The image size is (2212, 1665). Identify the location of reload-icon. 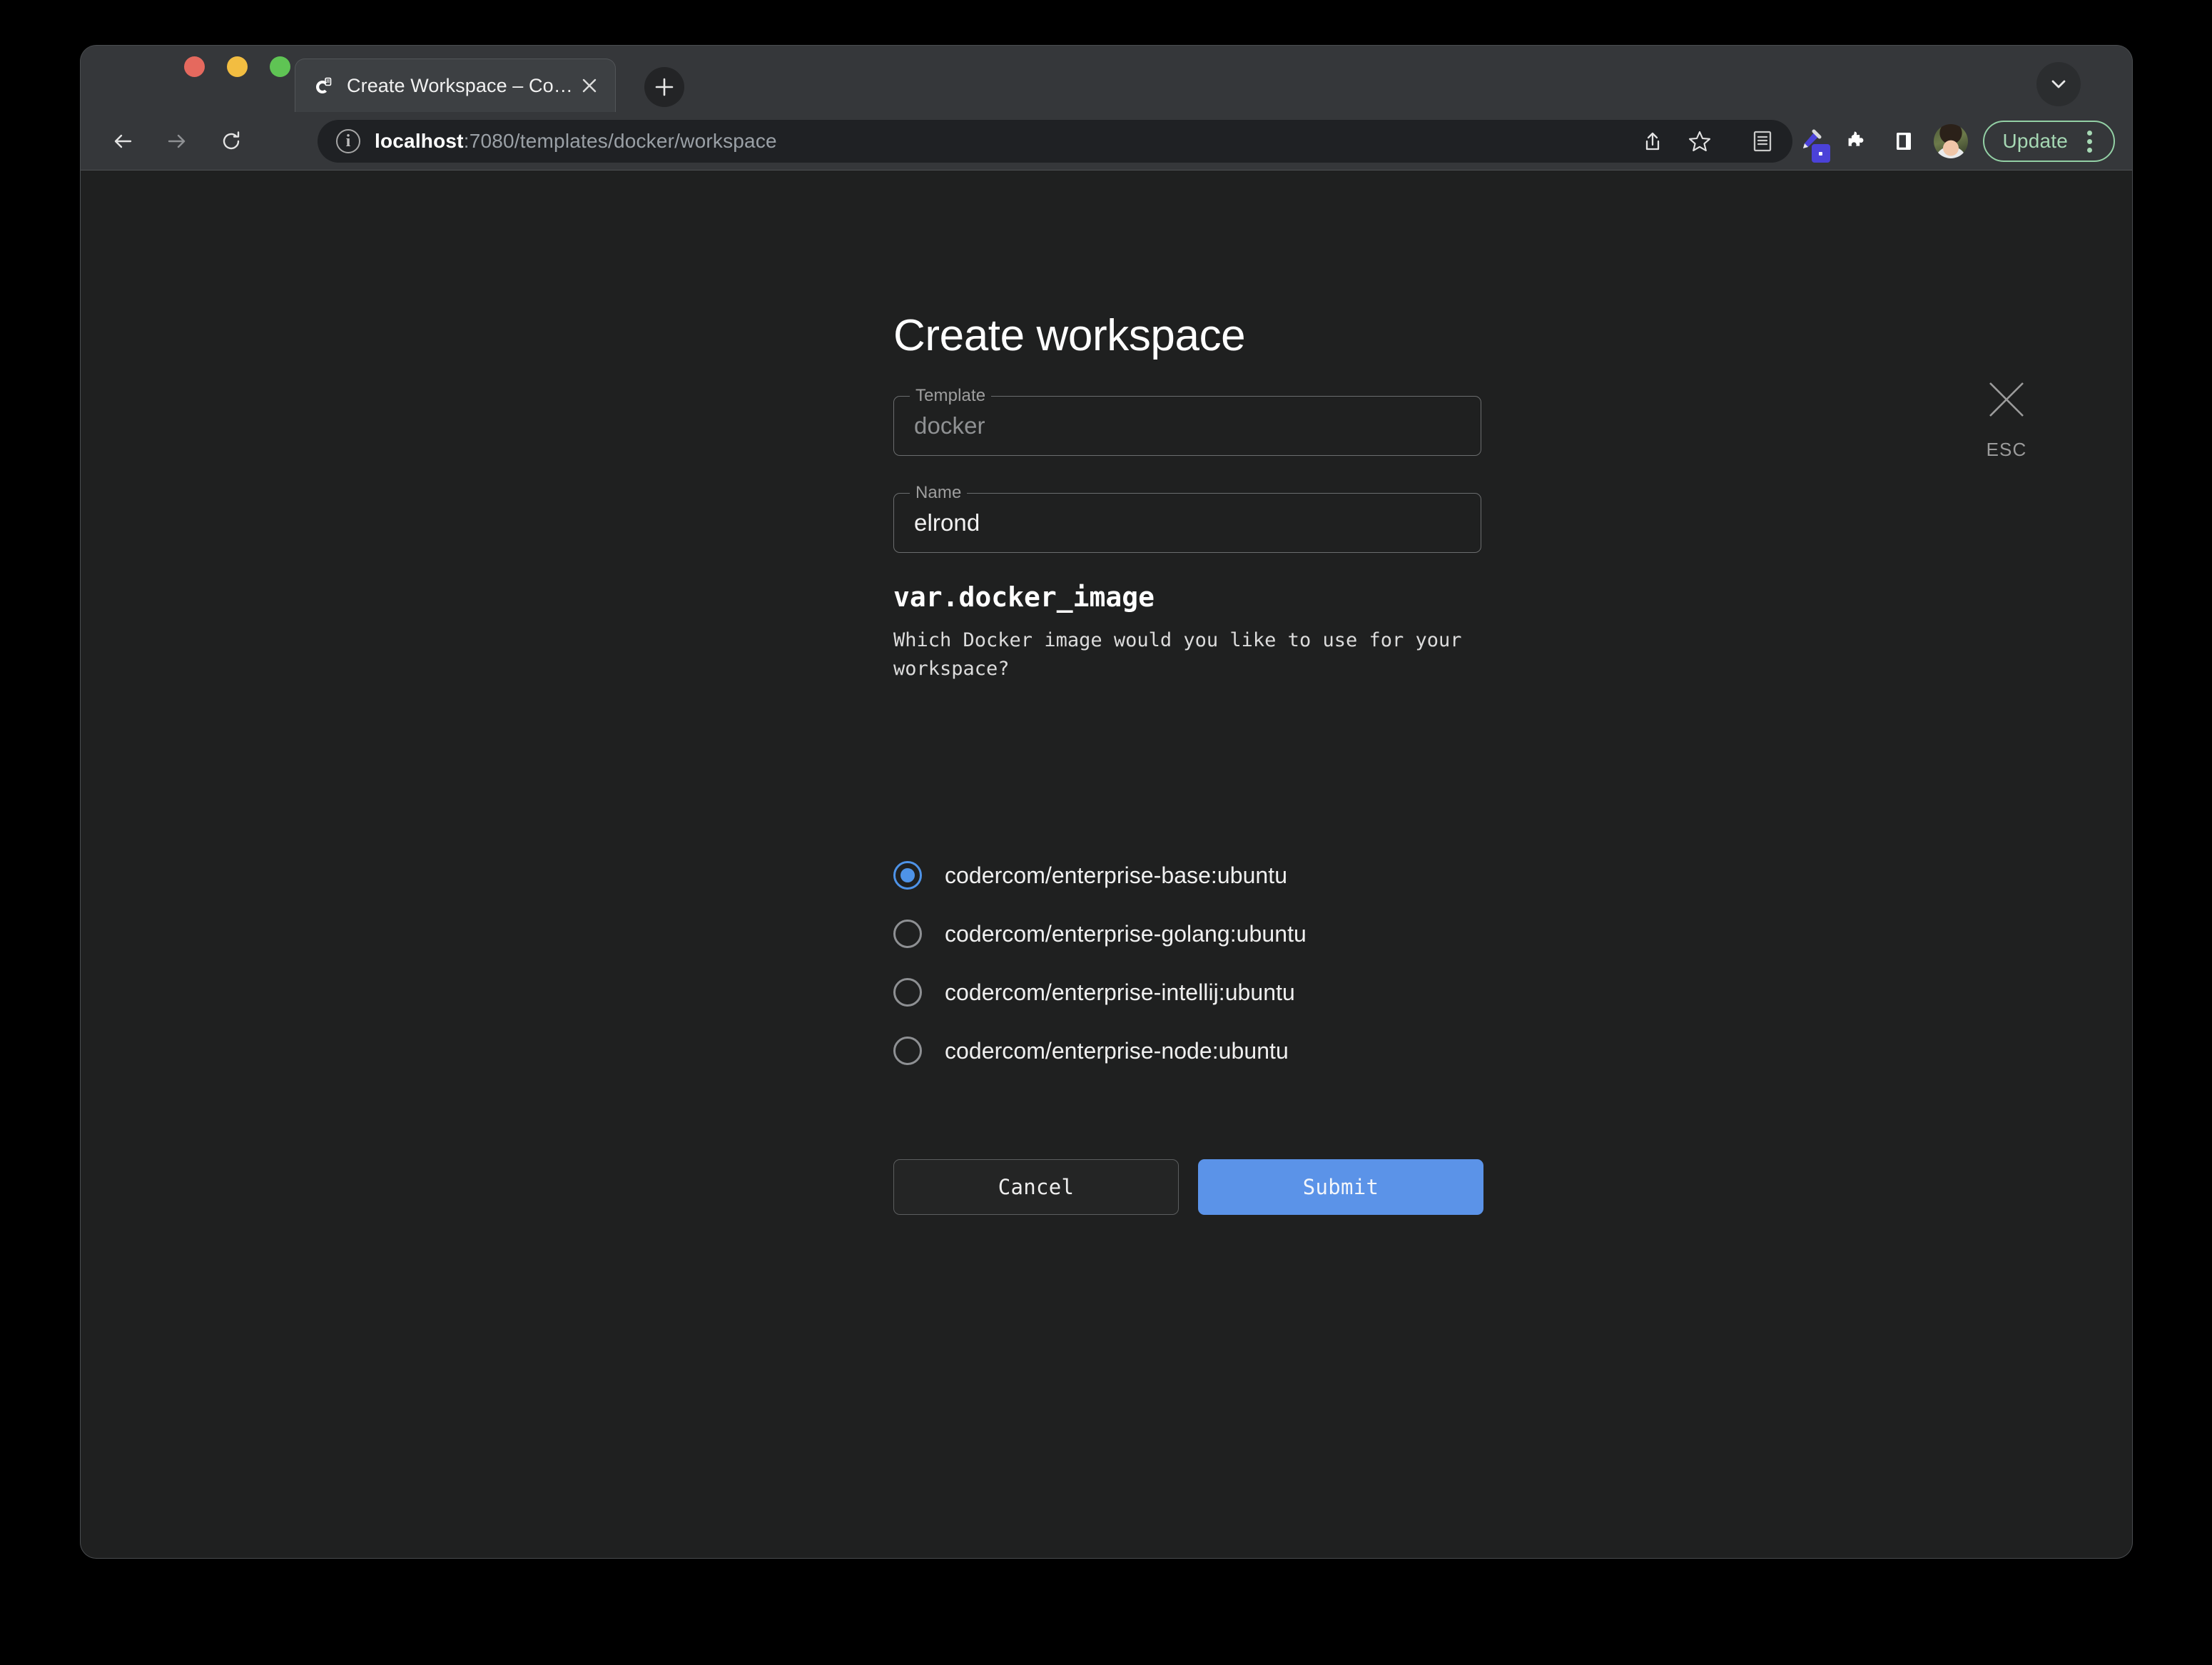
(231, 141).